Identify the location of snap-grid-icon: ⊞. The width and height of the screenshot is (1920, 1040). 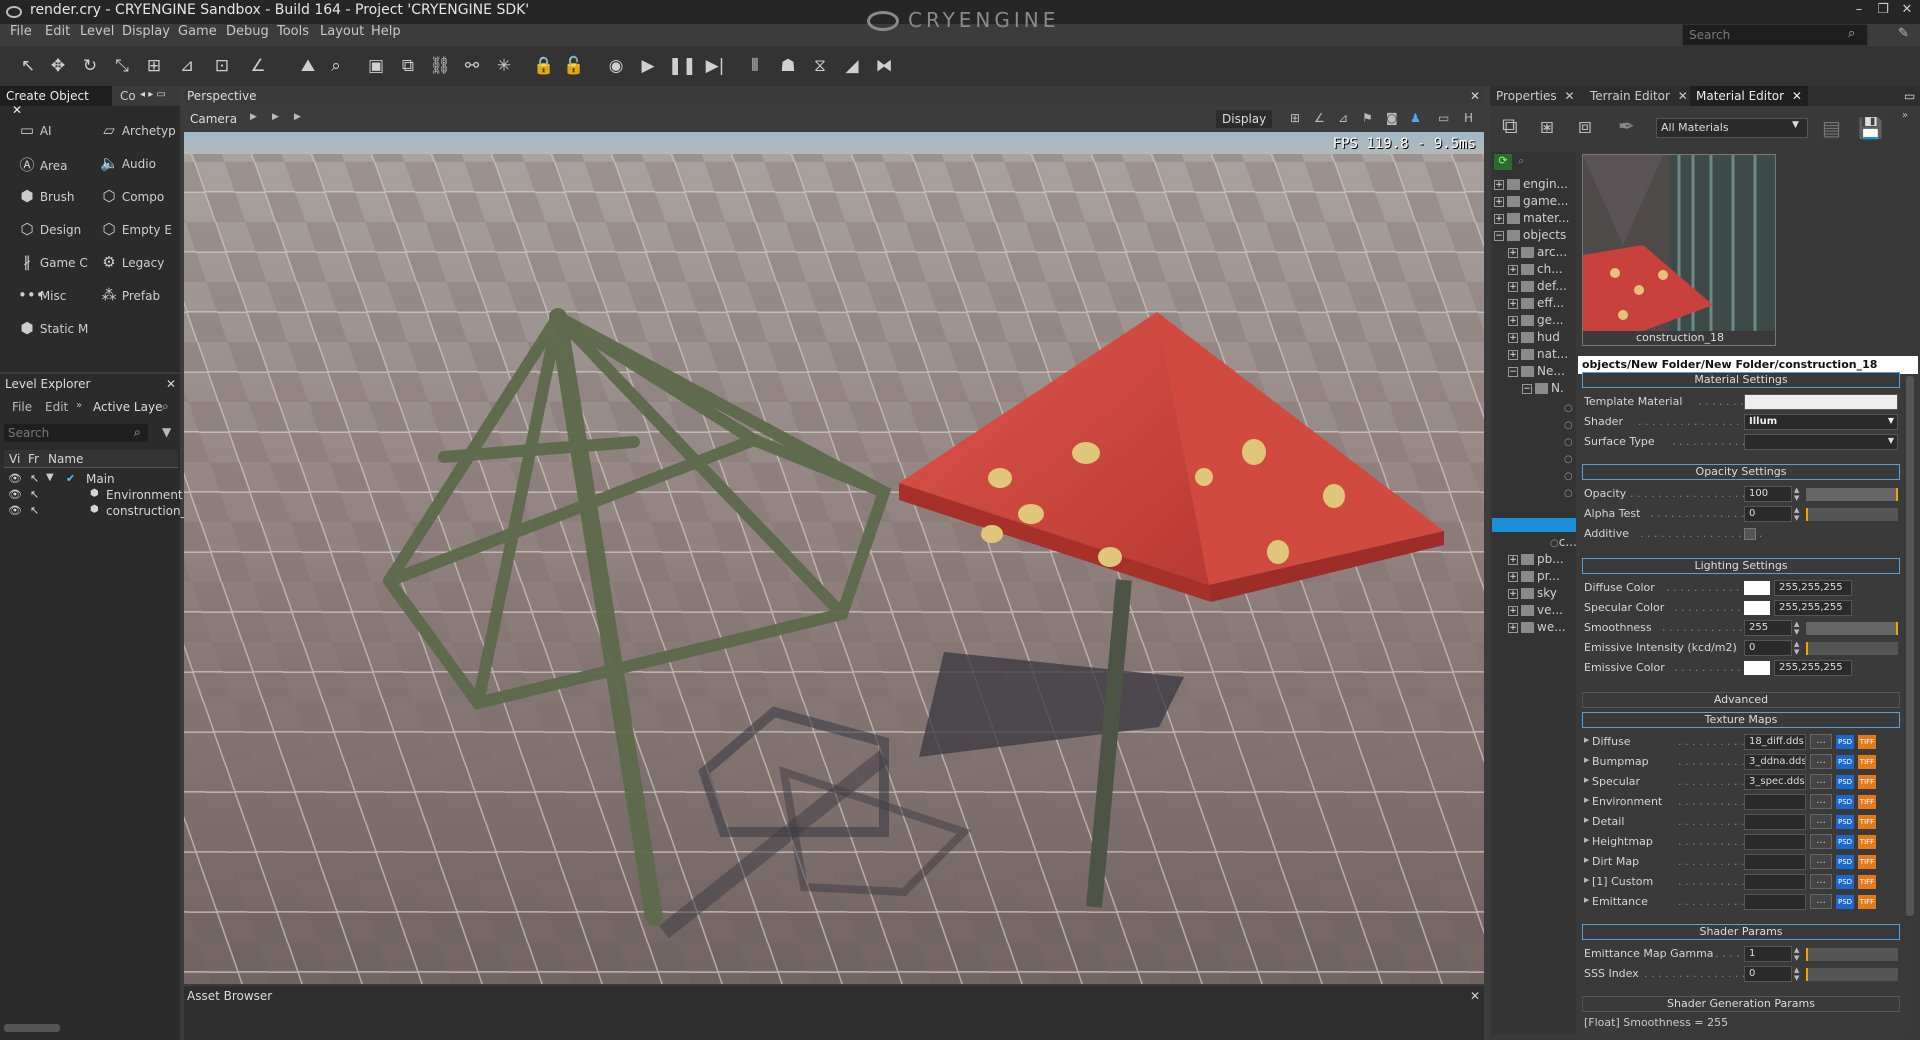
(154, 66).